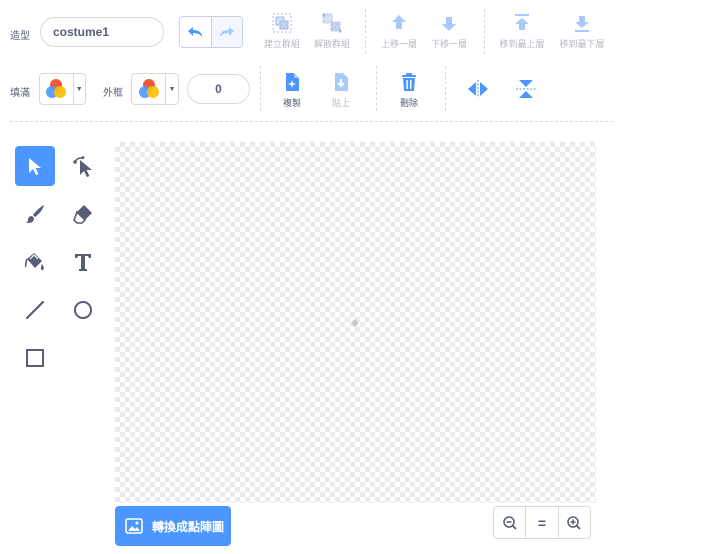  Describe the element at coordinates (311, 121) in the screenshot. I see `toolbar-separator` at that location.